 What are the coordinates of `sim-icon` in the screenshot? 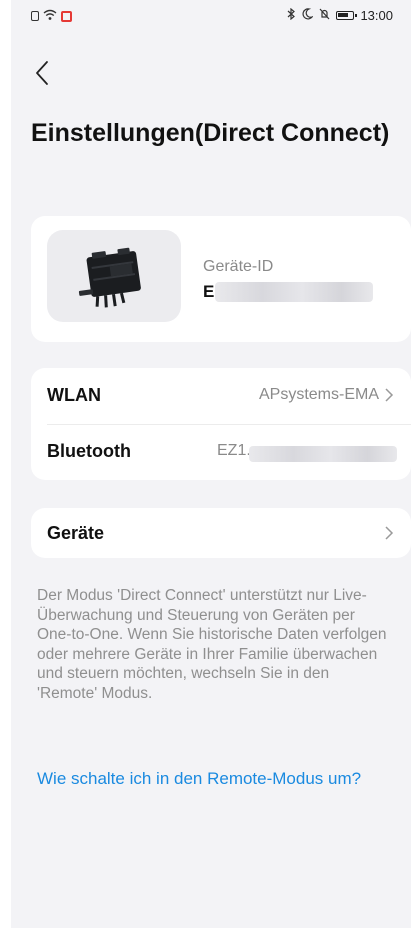 It's located at (35, 16).